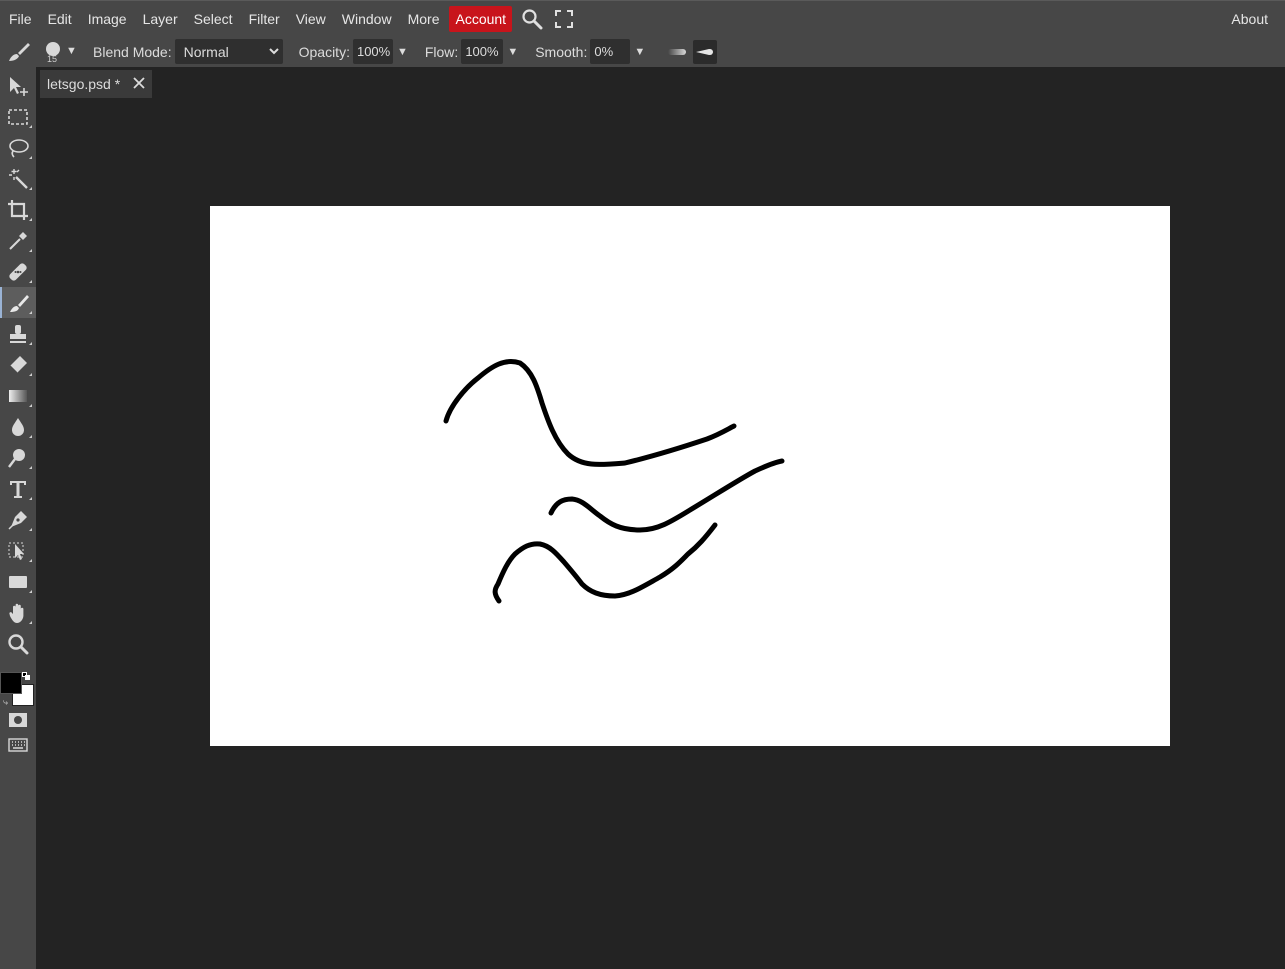 Image resolution: width=1285 pixels, height=969 pixels. I want to click on blur-tool-icon, so click(18, 426).